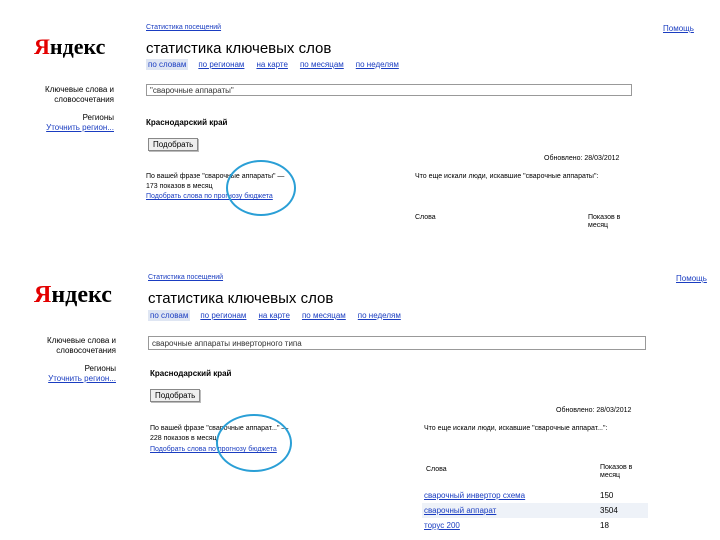  What do you see at coordinates (604, 525) in the screenshot?
I see `row-count: 18` at bounding box center [604, 525].